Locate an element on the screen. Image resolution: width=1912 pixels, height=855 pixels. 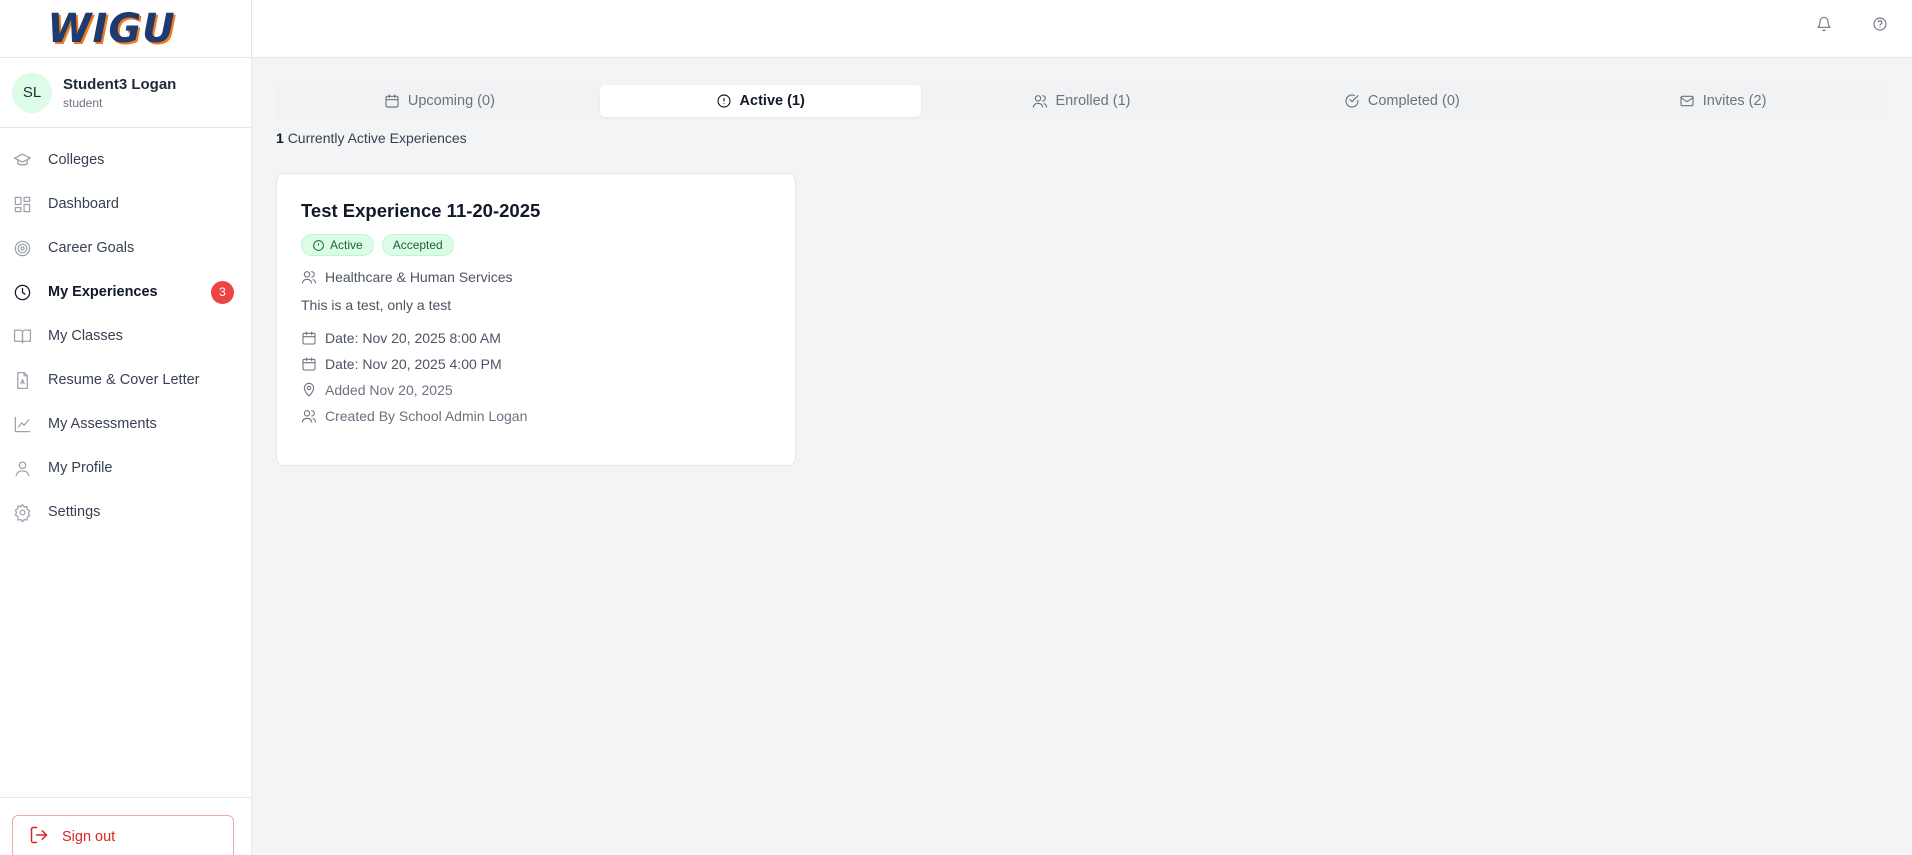
sidebar-item-resume: Resume & Cover Letter is located at coordinates (125, 380).